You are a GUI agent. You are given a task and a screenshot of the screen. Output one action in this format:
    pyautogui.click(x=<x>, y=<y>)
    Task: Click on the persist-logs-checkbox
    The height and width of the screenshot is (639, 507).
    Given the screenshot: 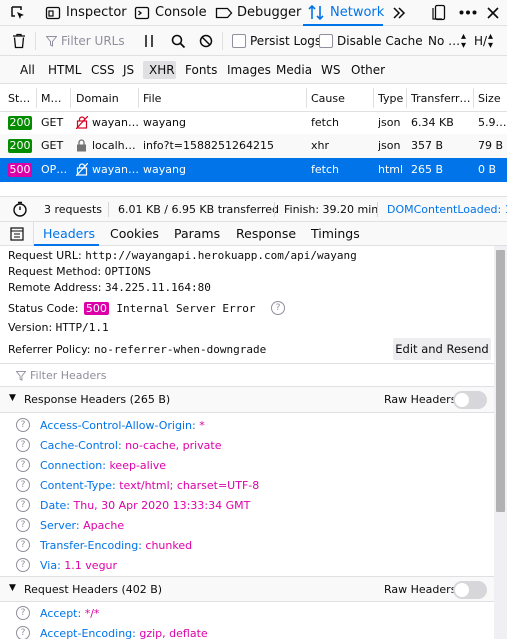 What is the action you would take?
    pyautogui.click(x=239, y=41)
    